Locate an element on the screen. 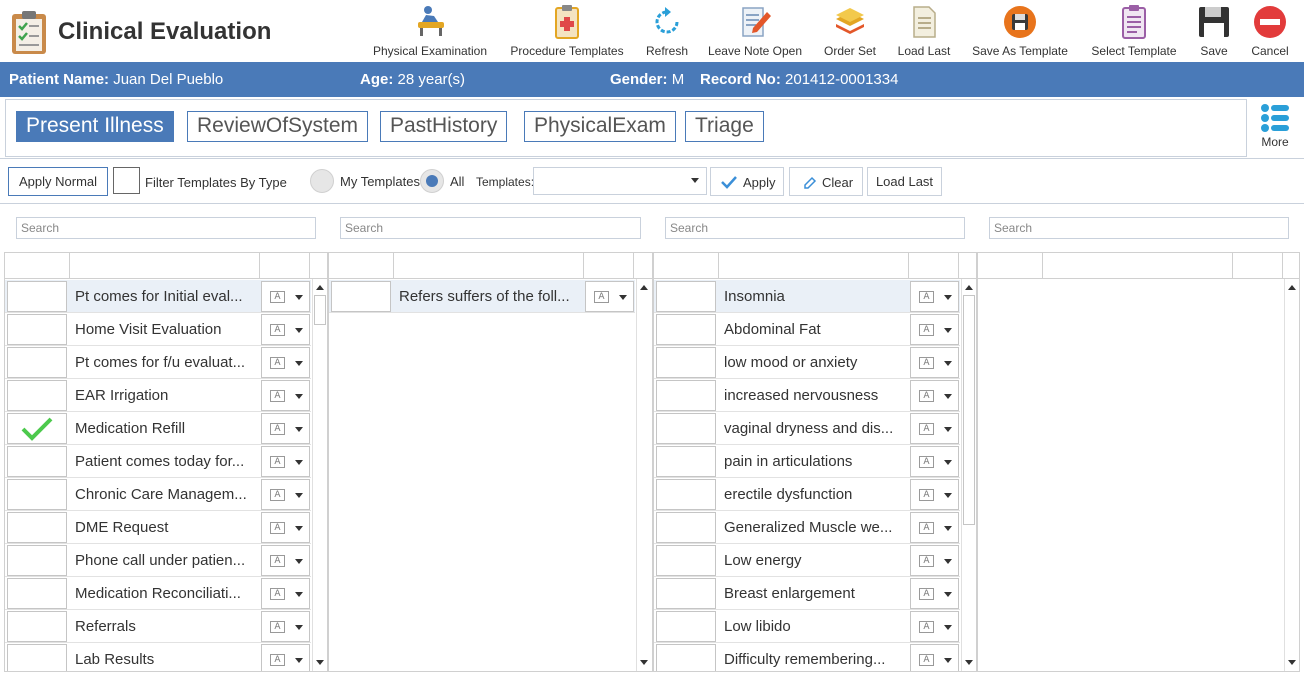  table-row: Home Visit Evaluation A is located at coordinates (158, 329).